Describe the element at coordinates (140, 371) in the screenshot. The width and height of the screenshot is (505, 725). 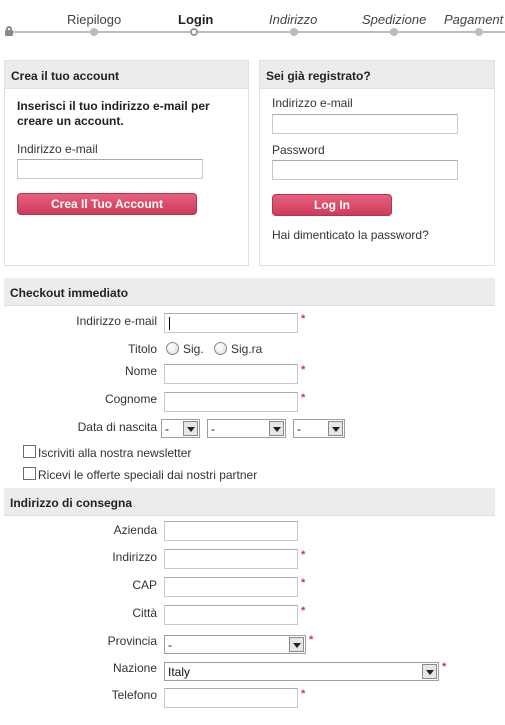
I see `name-label: Nome` at that location.